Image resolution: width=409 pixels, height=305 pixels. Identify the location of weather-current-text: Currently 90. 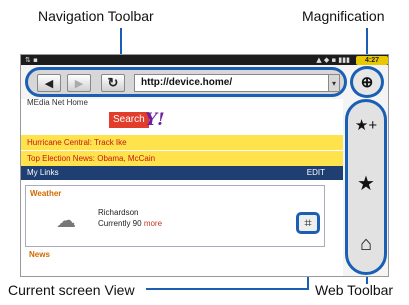
(120, 223).